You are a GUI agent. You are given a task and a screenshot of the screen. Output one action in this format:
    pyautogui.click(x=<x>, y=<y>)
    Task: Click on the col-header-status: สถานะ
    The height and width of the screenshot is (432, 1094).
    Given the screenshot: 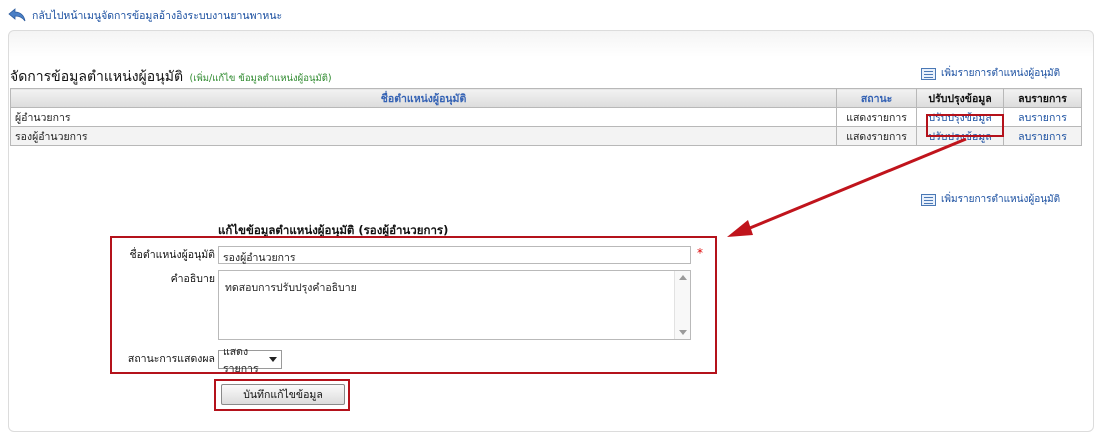 What is the action you would take?
    pyautogui.click(x=877, y=98)
    